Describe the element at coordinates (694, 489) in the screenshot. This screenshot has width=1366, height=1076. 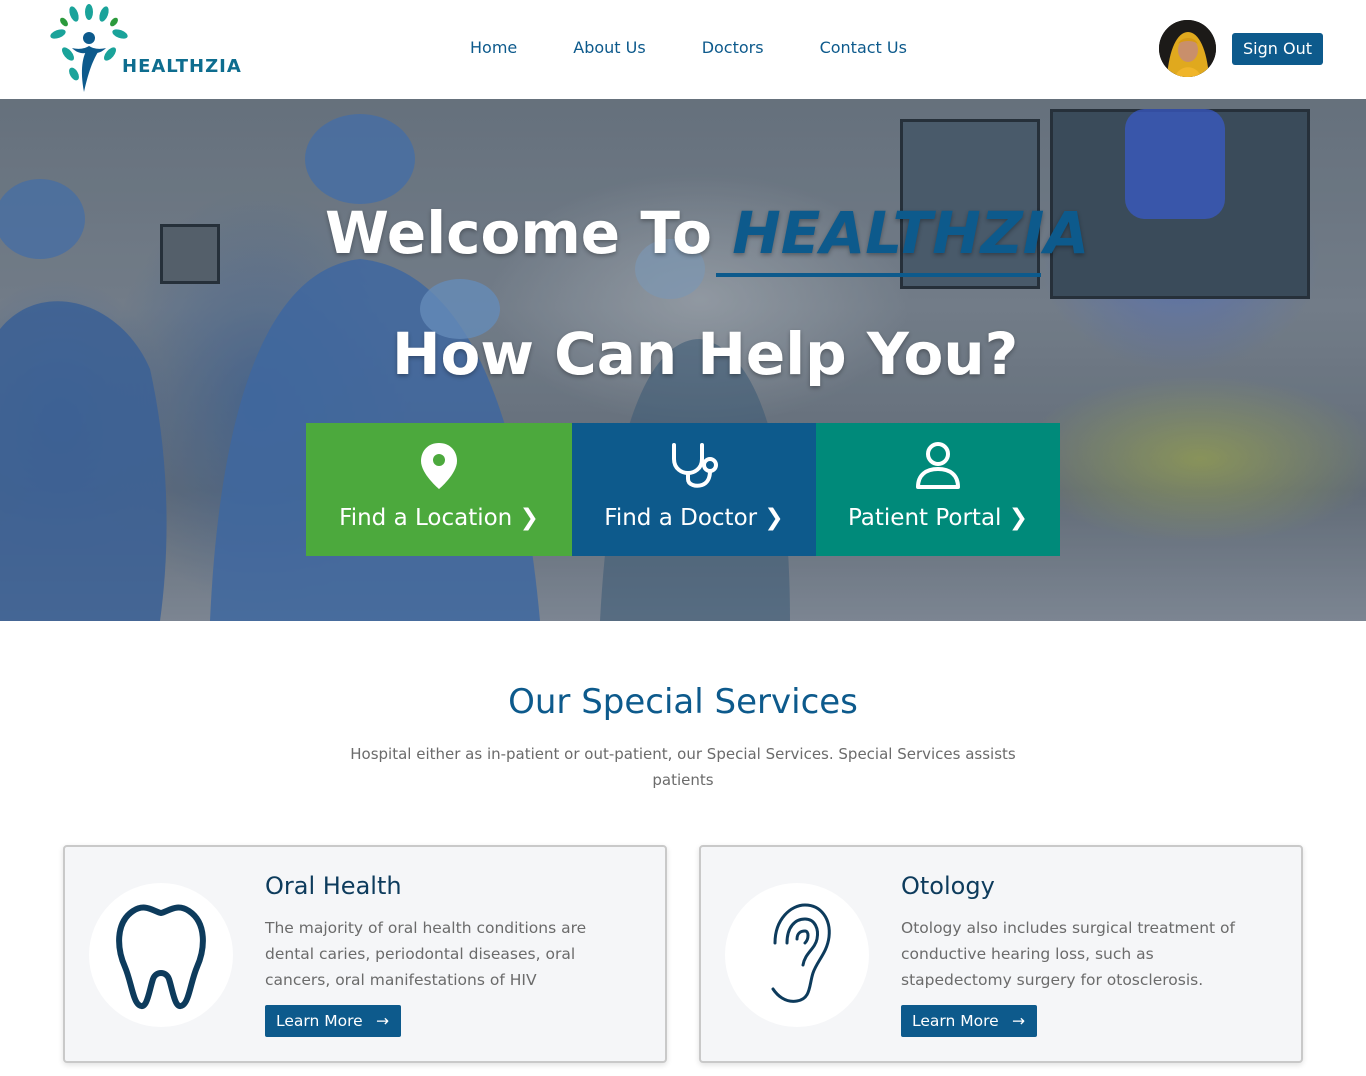
I see `find-doctor-tile: Find a Doctor ❯` at that location.